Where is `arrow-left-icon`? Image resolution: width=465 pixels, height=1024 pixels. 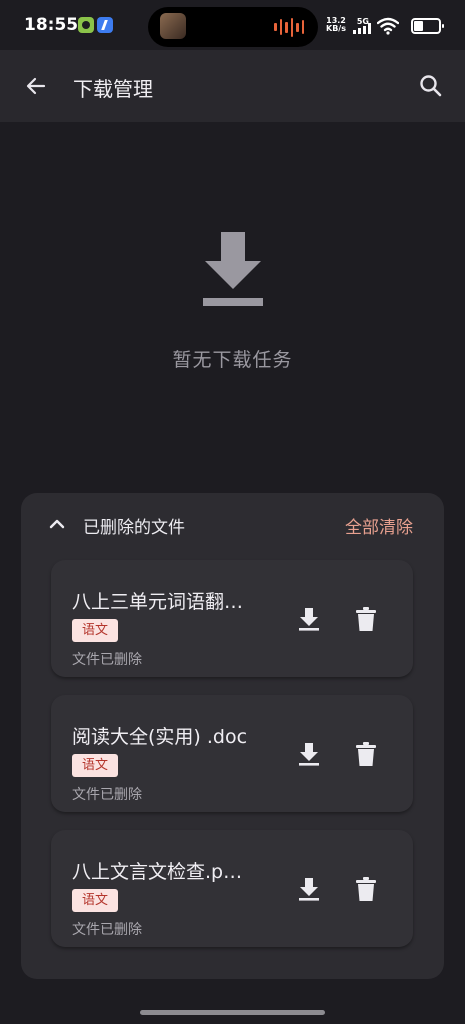 arrow-left-icon is located at coordinates (36, 86).